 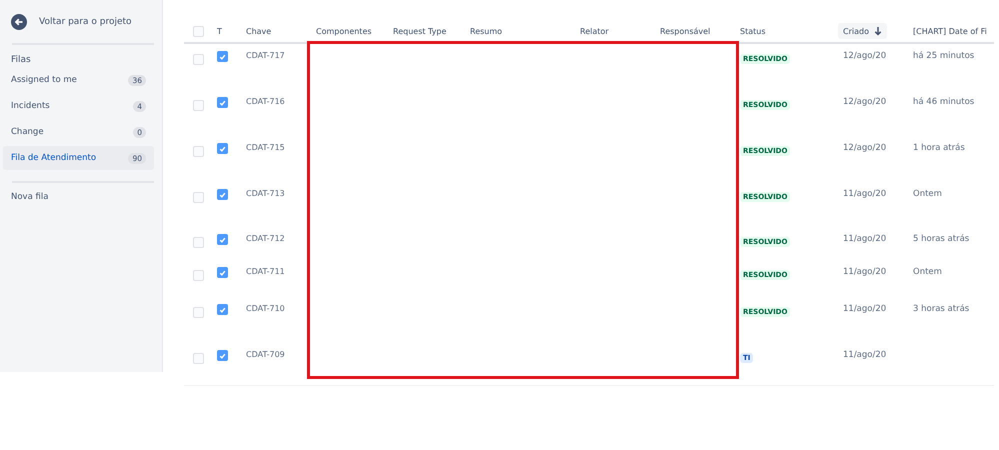 I want to click on column-header: Request Type, so click(x=420, y=31).